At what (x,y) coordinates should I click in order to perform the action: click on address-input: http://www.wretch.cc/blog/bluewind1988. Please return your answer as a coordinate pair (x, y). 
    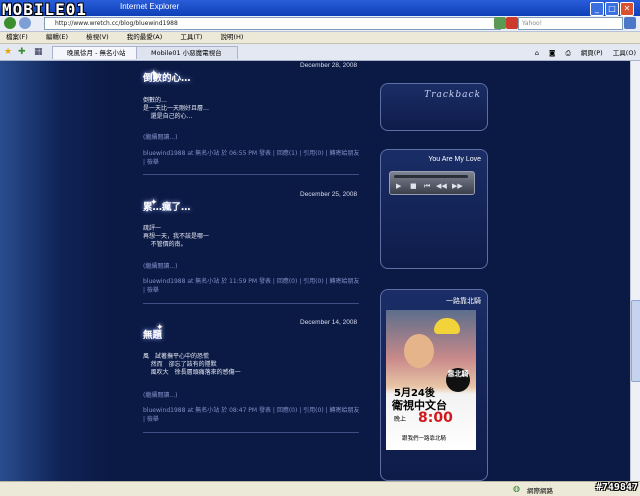
    Looking at the image, I should click on (272, 23).